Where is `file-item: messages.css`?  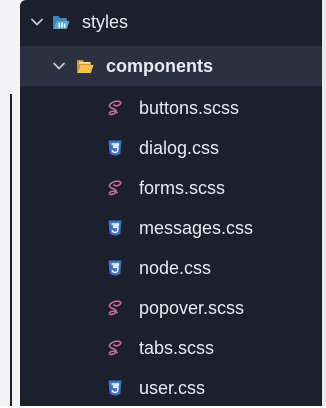
file-item: messages.css is located at coordinates (171, 228).